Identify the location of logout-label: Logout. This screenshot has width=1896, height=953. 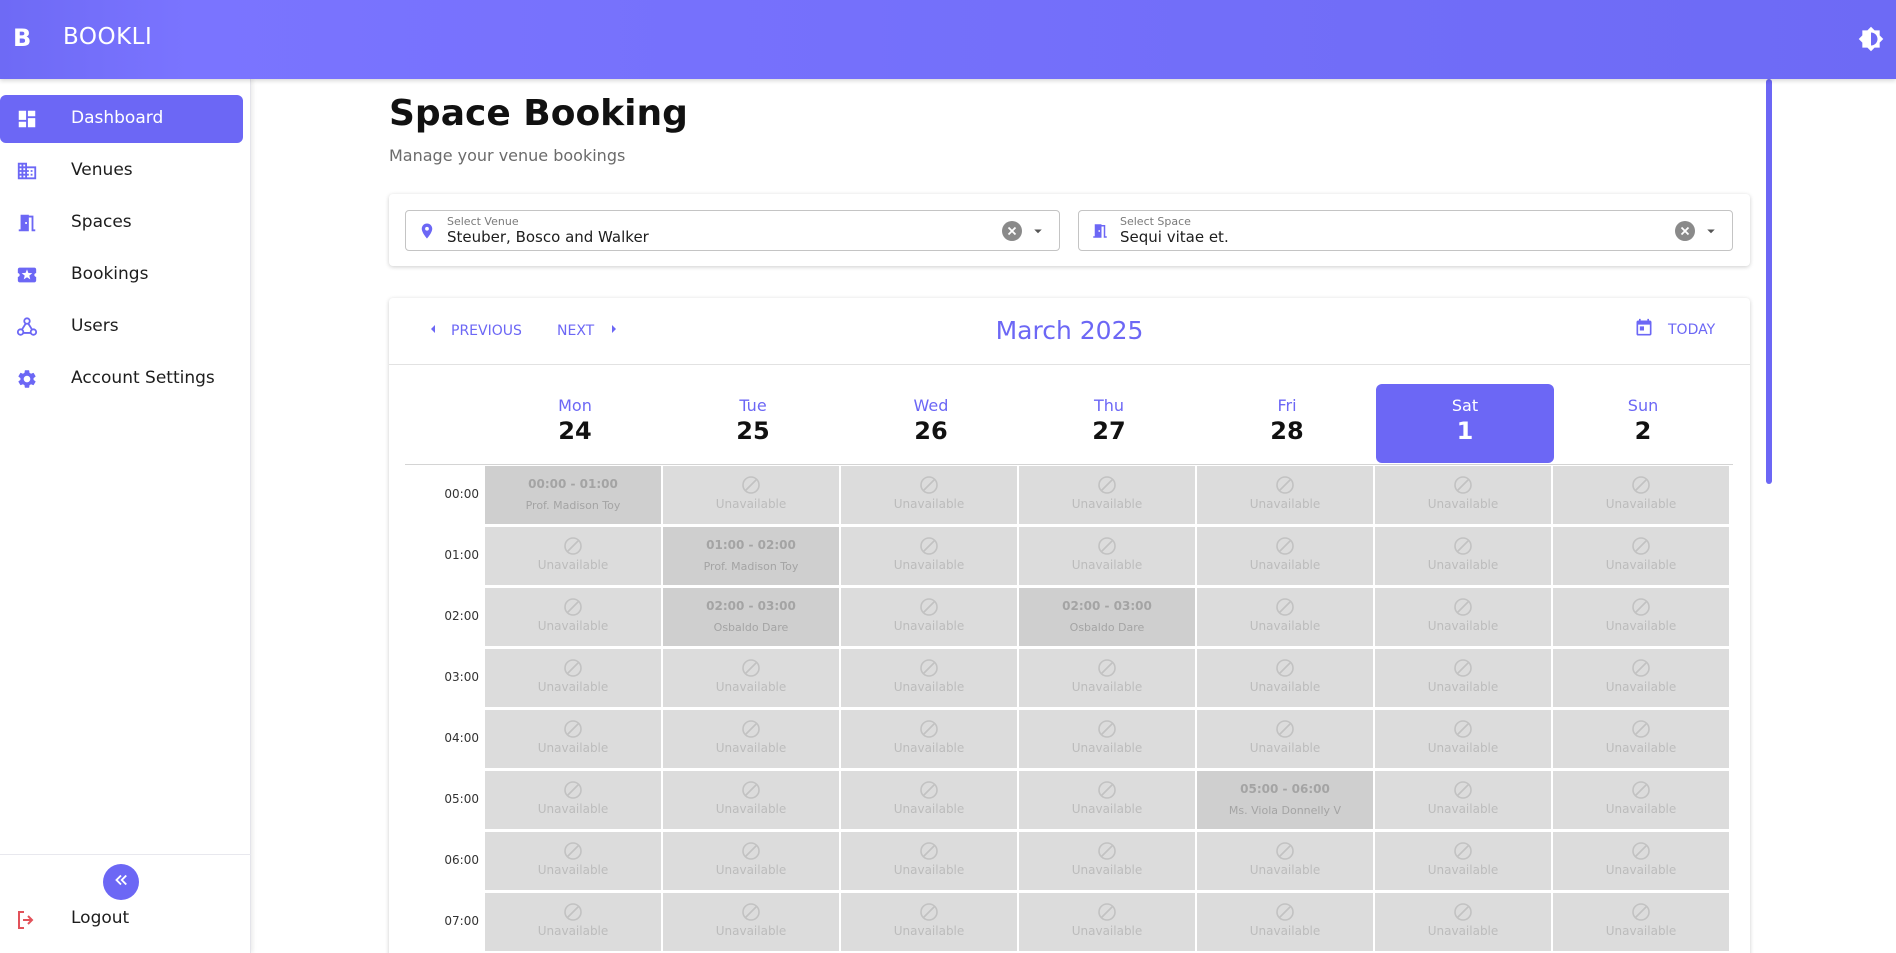
(100, 918).